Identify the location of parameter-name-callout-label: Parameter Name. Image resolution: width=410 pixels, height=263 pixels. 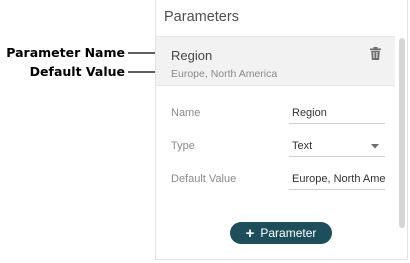
(65, 52).